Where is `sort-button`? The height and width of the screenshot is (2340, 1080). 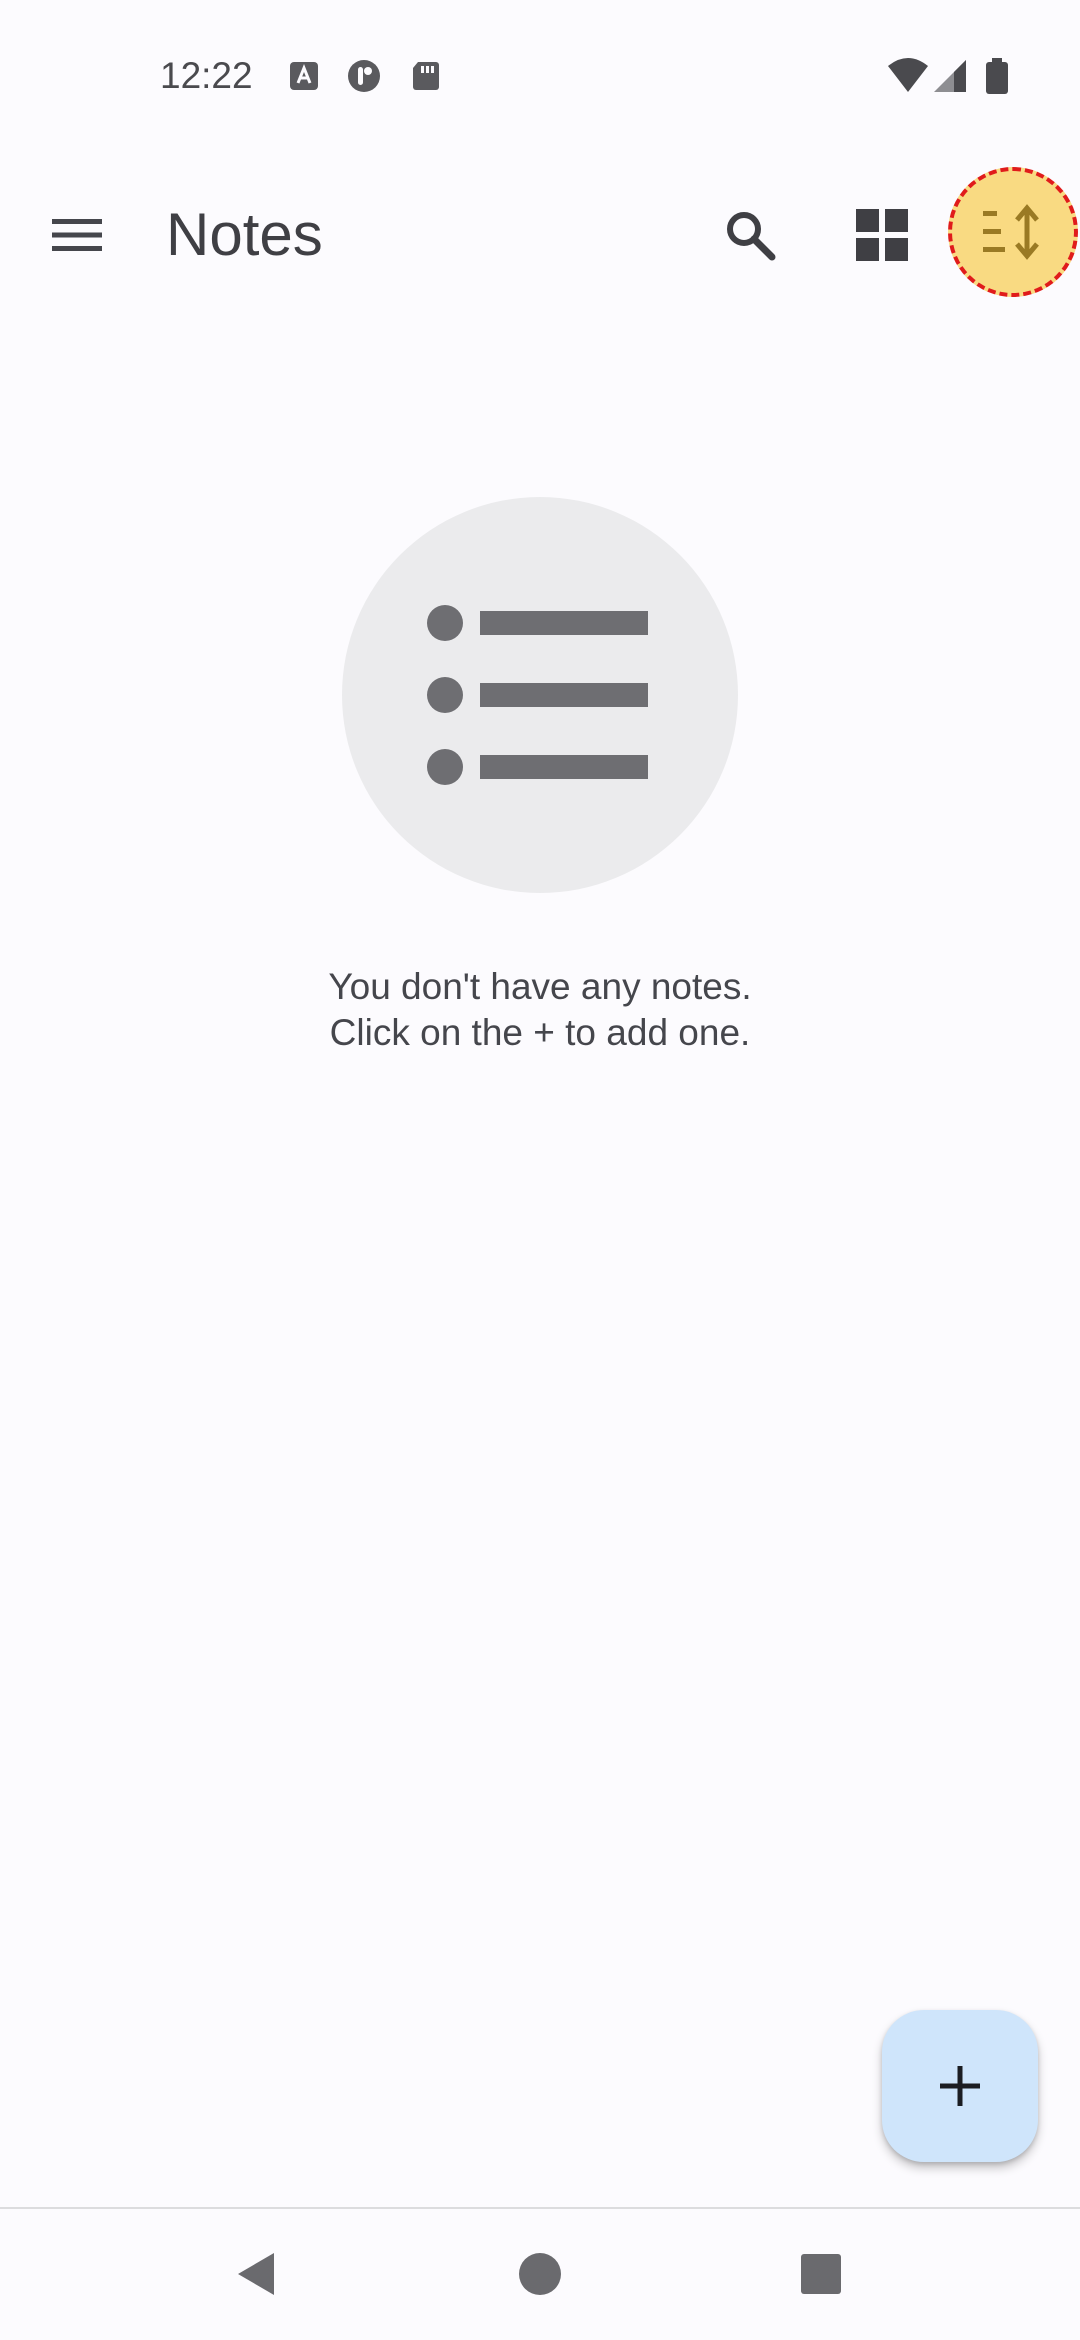 sort-button is located at coordinates (1013, 232).